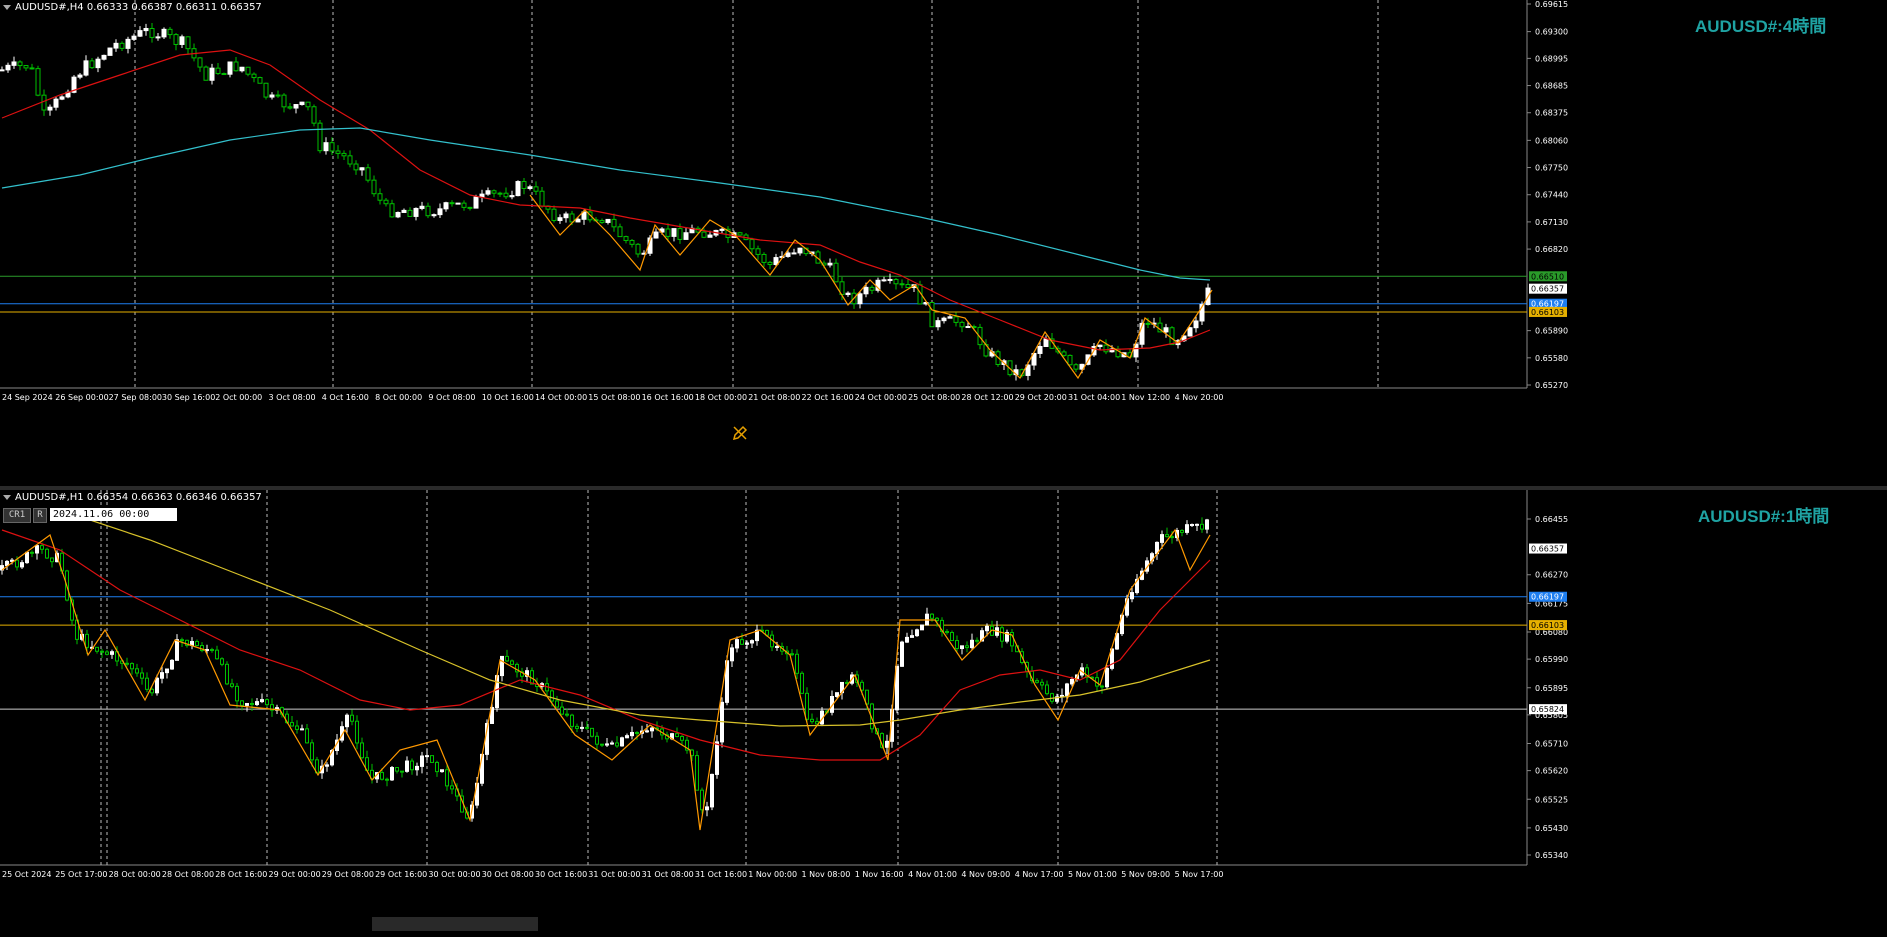 This screenshot has height=937, width=1887. What do you see at coordinates (26, 874) in the screenshot?
I see `time-tick-label: 25 Oct 2024` at bounding box center [26, 874].